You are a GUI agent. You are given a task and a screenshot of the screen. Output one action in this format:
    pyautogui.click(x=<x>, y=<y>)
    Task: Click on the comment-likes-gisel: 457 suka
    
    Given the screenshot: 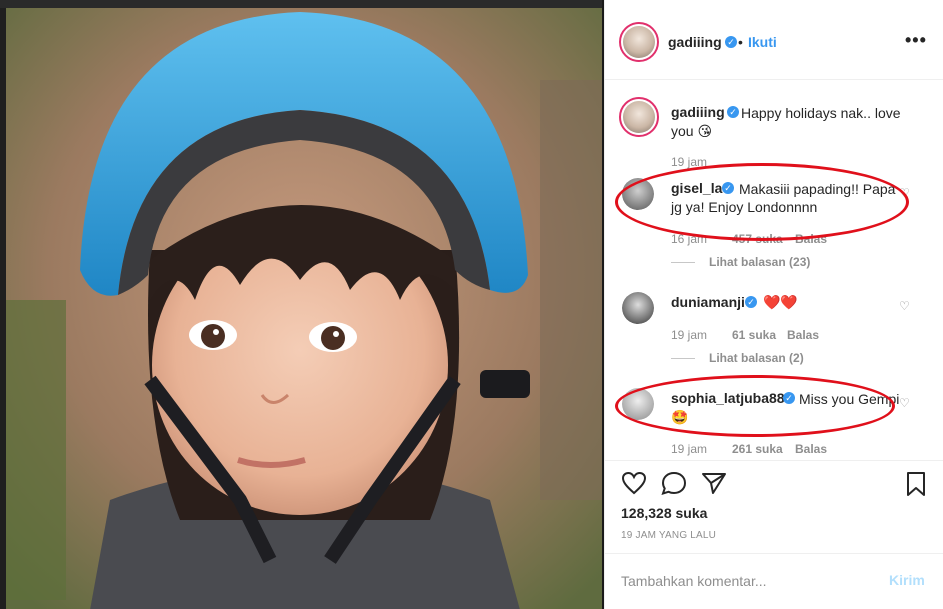 What is the action you would take?
    pyautogui.click(x=757, y=239)
    